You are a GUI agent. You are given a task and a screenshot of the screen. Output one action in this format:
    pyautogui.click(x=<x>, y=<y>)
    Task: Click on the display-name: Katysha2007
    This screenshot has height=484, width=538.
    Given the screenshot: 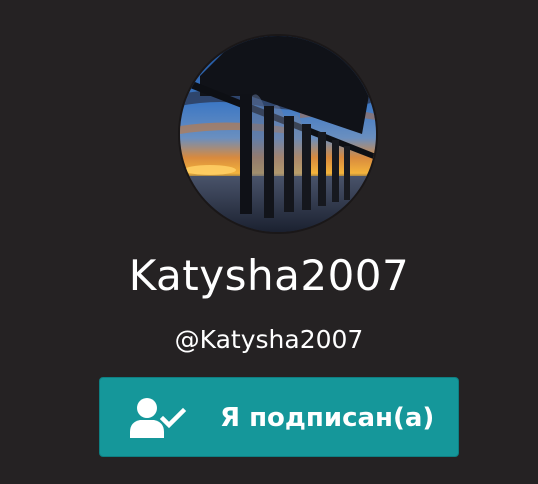 What is the action you would take?
    pyautogui.click(x=269, y=275)
    